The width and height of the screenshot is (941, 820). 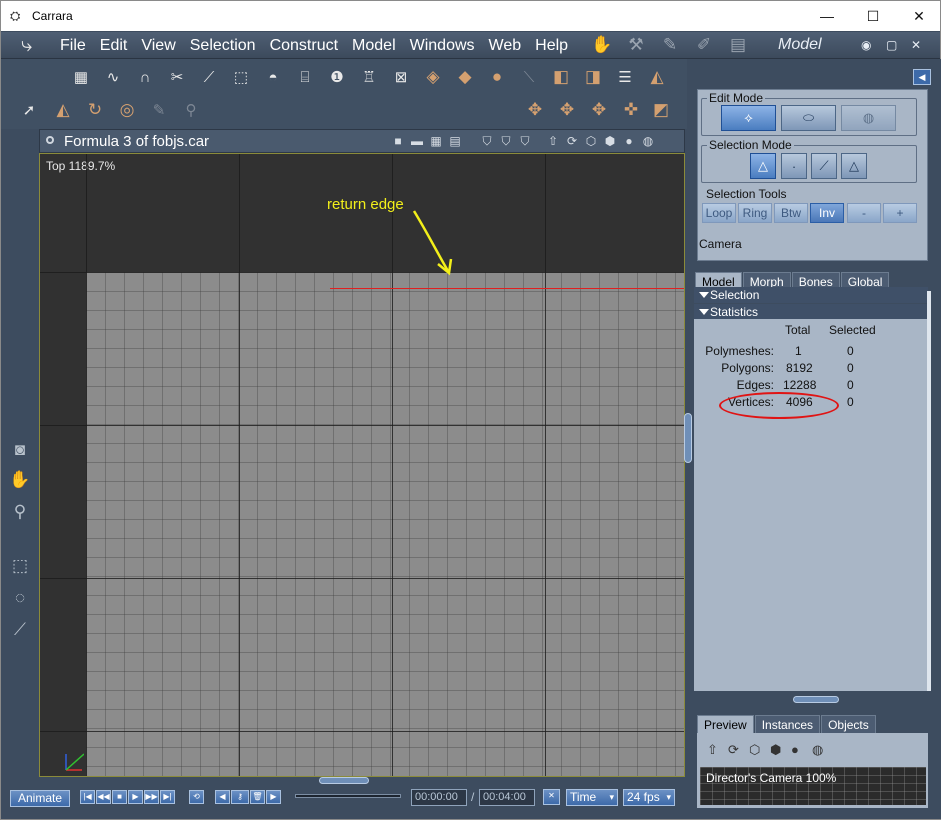 I want to click on move-tool-icon: ◭, so click(x=63, y=110).